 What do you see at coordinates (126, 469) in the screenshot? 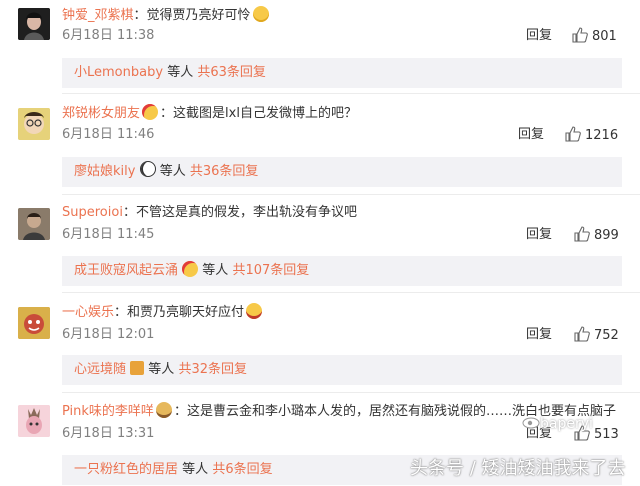
I see `sub-reply-username: 一只粉红色的居居` at bounding box center [126, 469].